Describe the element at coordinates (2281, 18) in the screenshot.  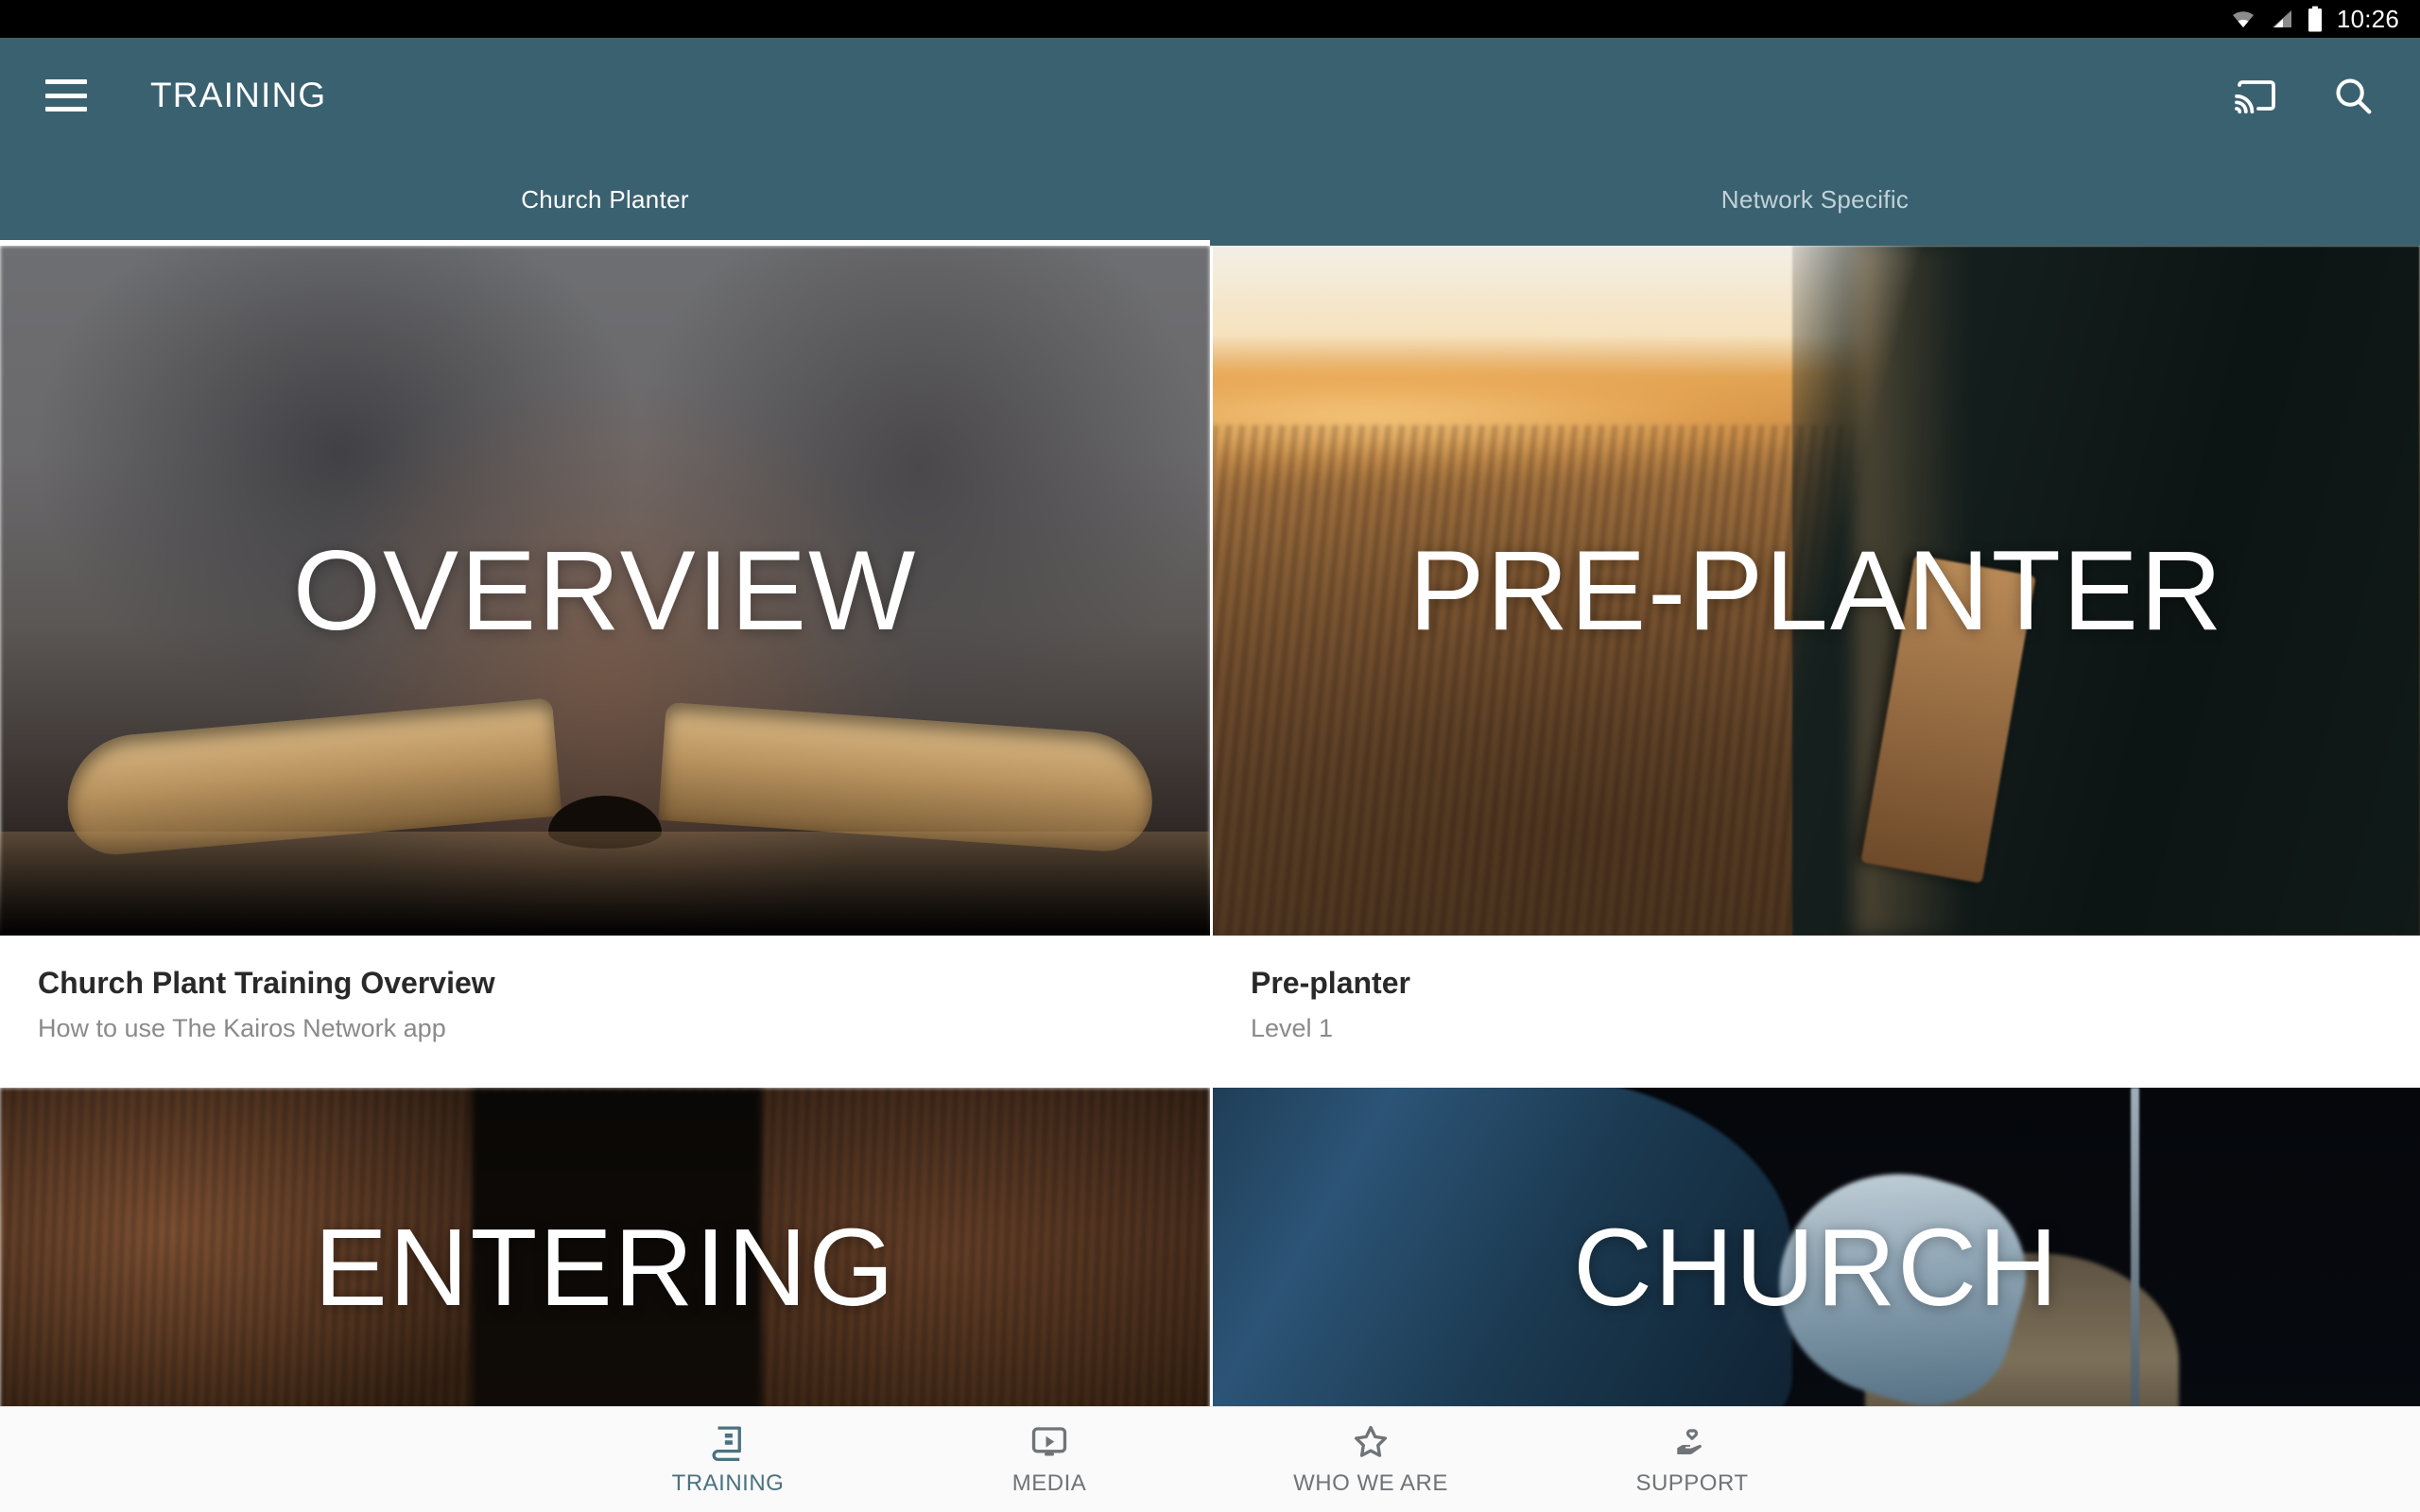
I see `cellular-signal-icon` at that location.